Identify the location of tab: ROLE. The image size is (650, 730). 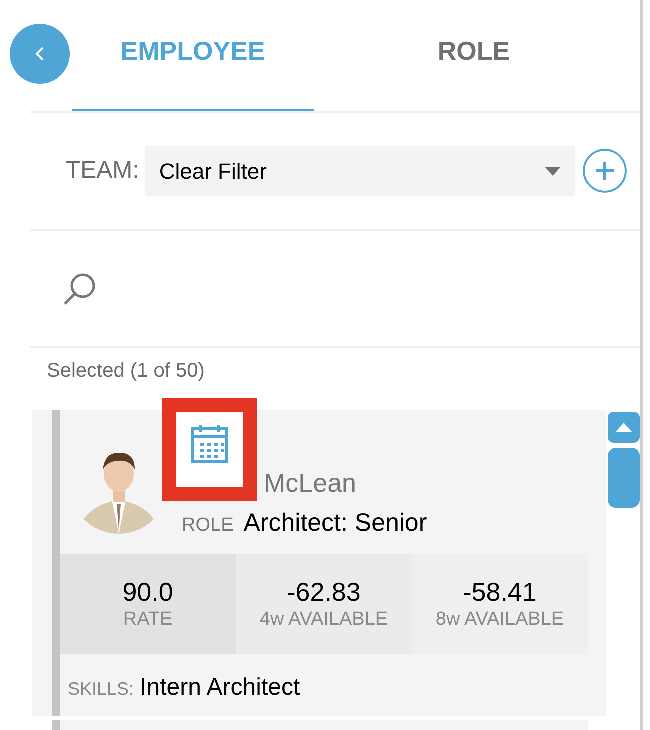
(474, 55).